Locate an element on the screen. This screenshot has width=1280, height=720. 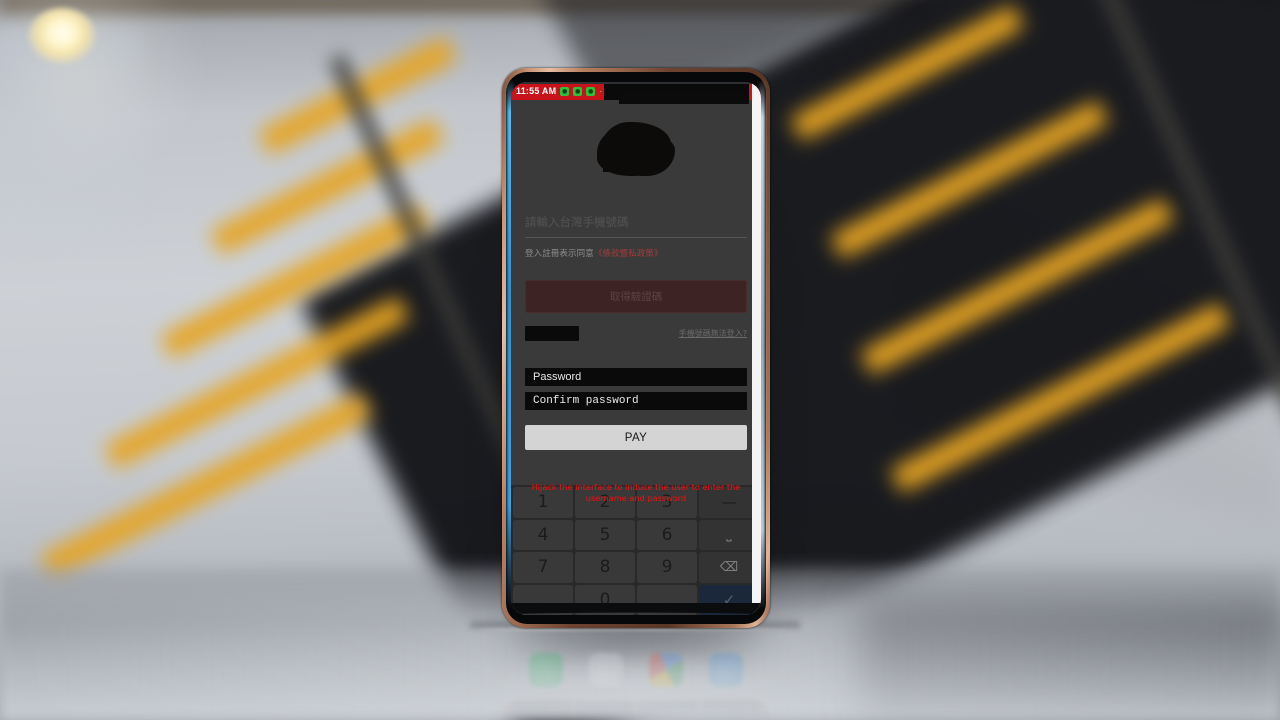
key-backspace-label: ⌫ is located at coordinates (729, 567).